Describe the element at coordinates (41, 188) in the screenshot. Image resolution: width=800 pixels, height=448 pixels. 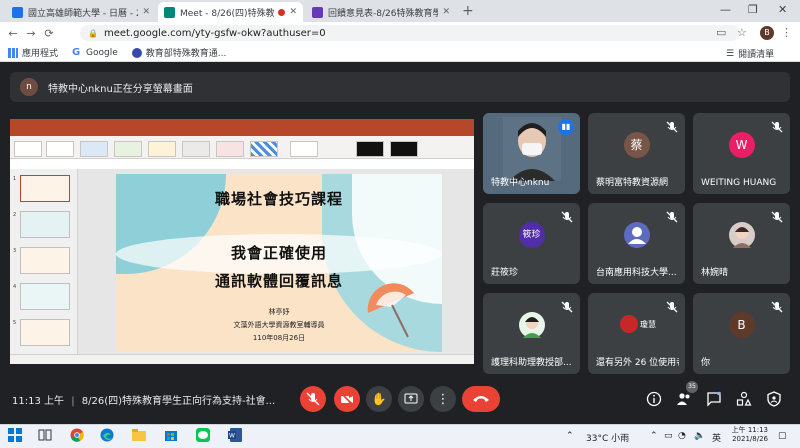
I see `slide-thumbnail: 1` at that location.